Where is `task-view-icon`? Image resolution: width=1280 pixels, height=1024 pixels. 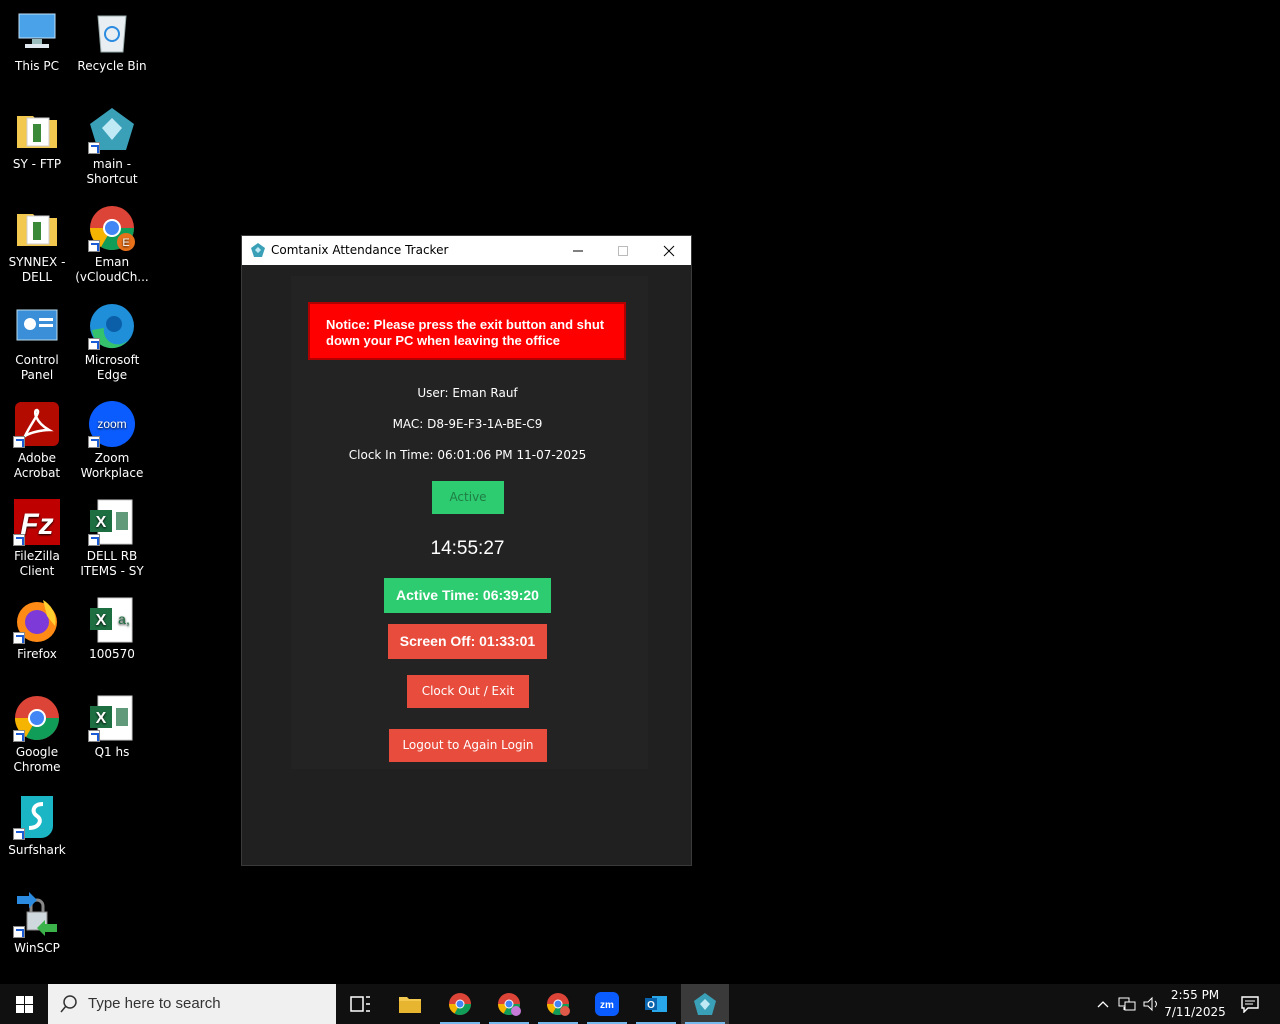 task-view-icon is located at coordinates (360, 1004).